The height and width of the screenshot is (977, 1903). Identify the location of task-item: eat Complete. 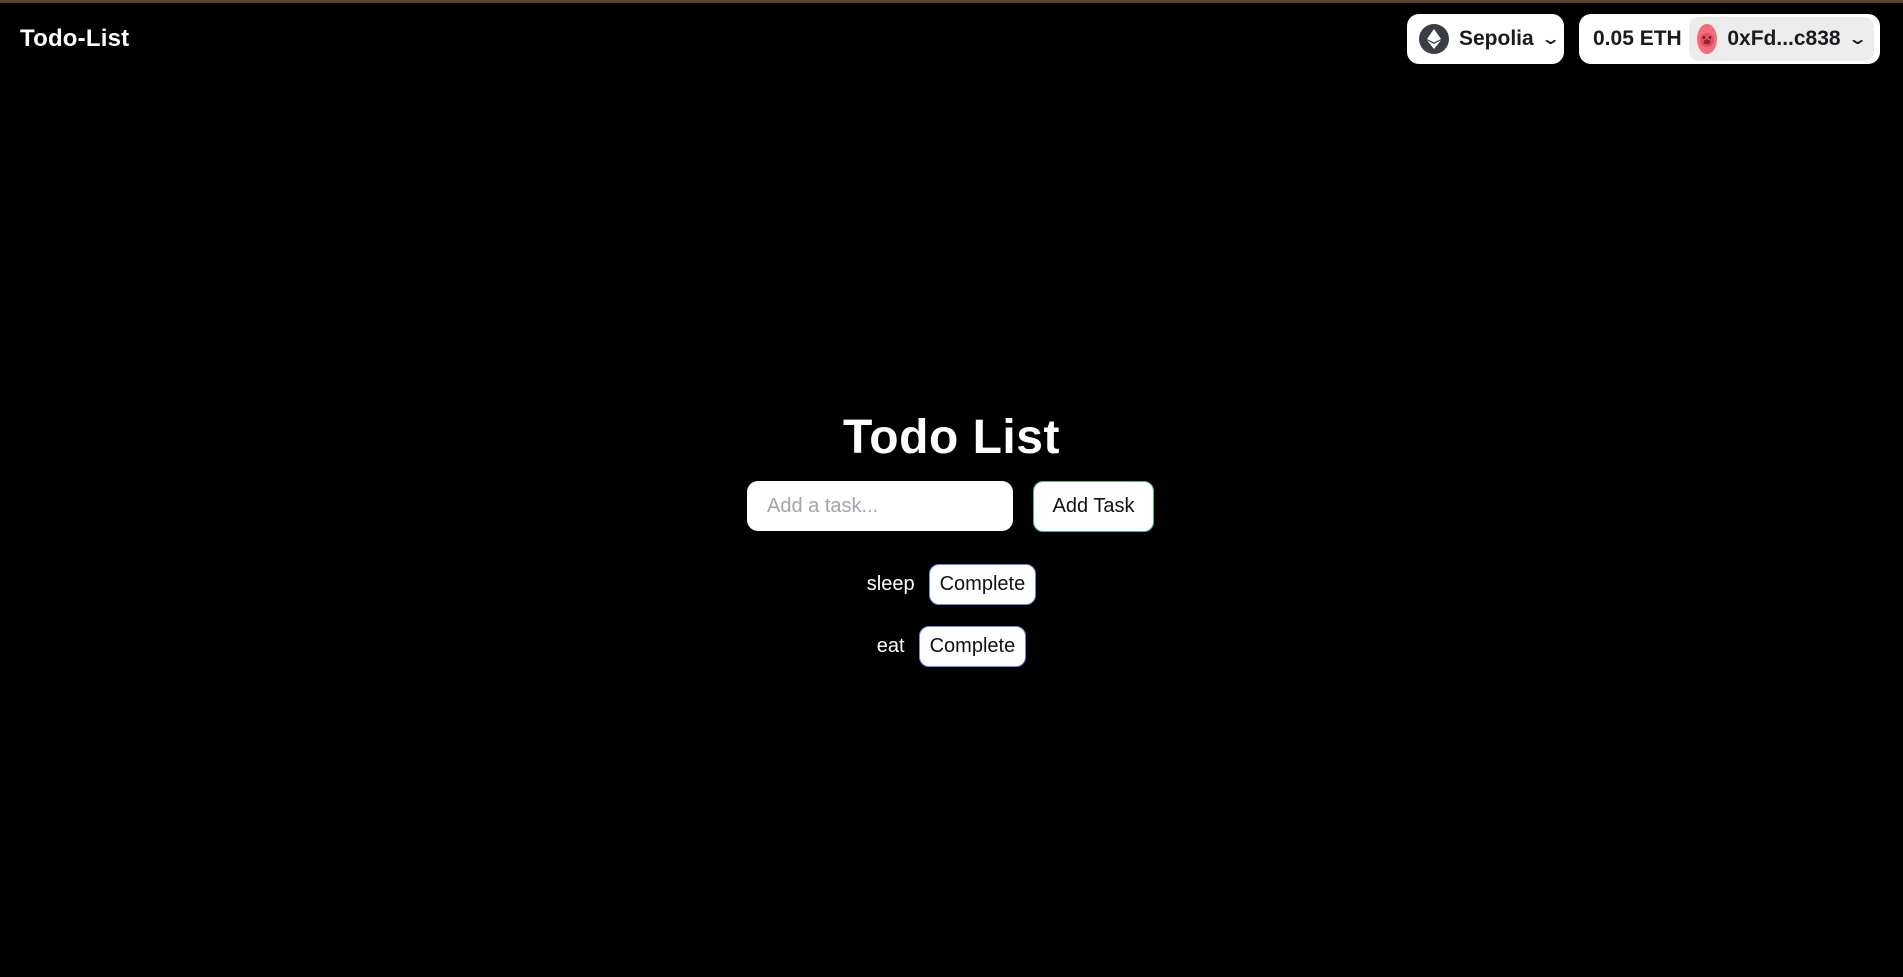
(951, 646).